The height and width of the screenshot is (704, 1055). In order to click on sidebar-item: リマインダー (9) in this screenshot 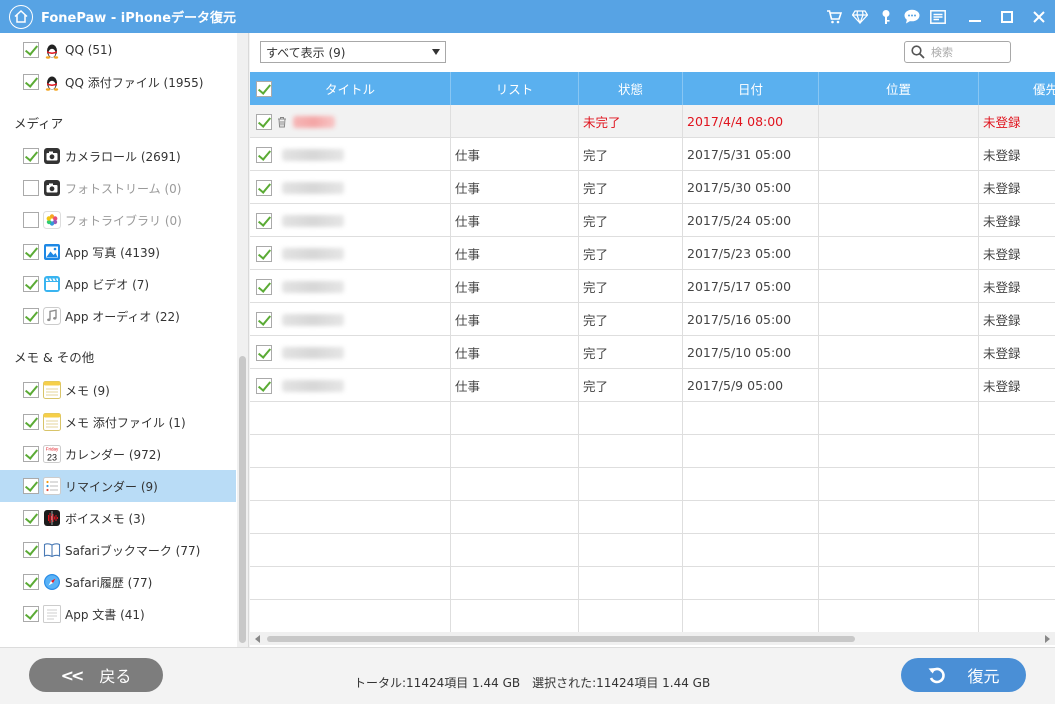, I will do `click(118, 486)`.